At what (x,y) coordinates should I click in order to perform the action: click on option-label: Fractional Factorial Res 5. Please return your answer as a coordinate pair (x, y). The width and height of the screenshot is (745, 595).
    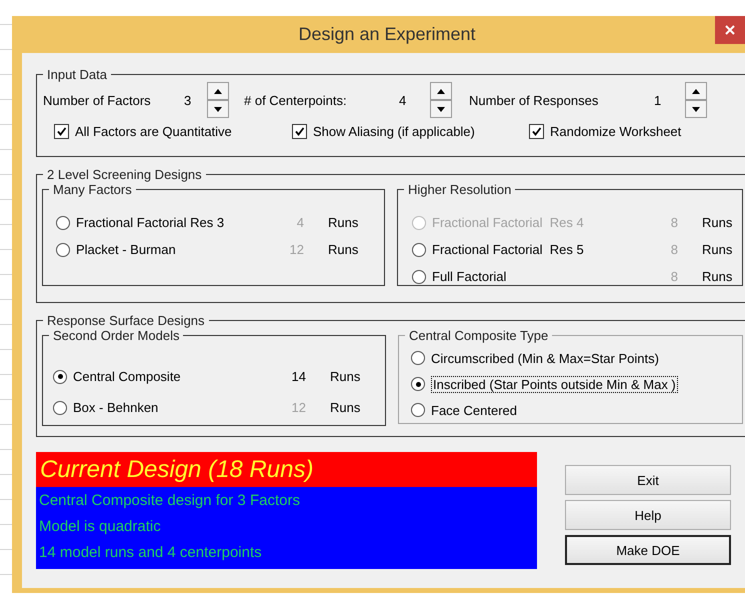
    Looking at the image, I should click on (508, 249).